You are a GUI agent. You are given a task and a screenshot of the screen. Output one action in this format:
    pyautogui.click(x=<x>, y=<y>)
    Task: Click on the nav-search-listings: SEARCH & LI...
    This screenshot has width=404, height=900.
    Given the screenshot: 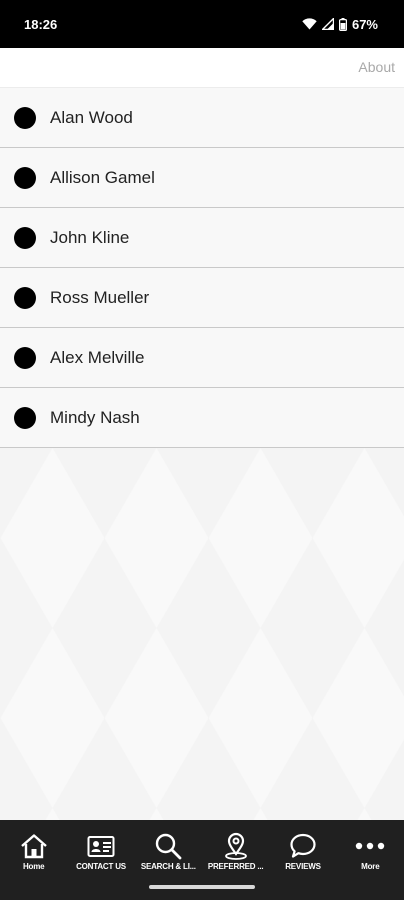 What is the action you would take?
    pyautogui.click(x=168, y=849)
    